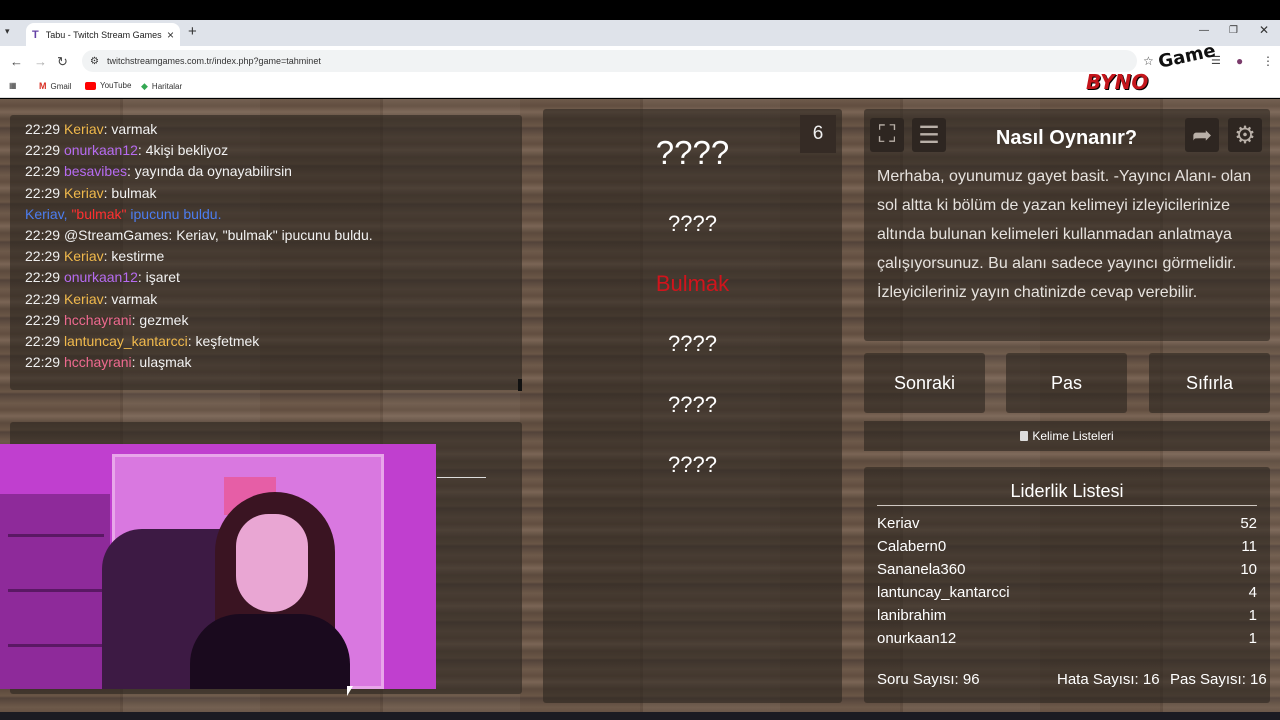 The width and height of the screenshot is (1280, 720). What do you see at coordinates (55, 591) in the screenshot?
I see `webcam-shelf` at bounding box center [55, 591].